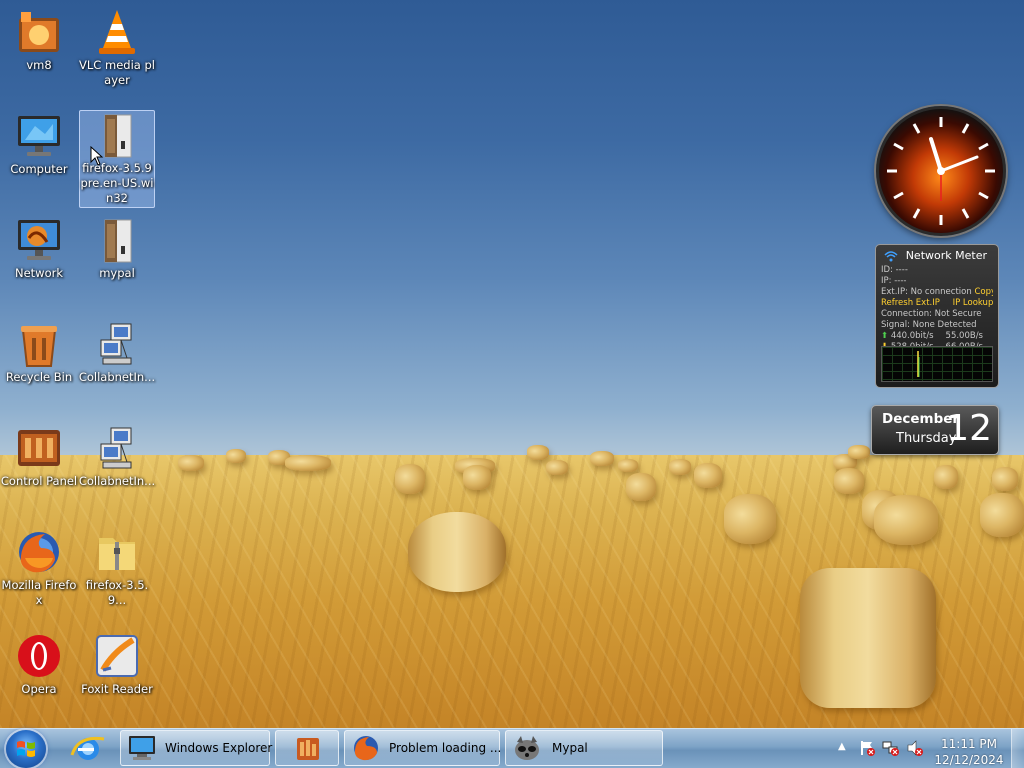 The height and width of the screenshot is (768, 1024). I want to click on desktop-icon-recycle-bin: Recycle Bin, so click(39, 352).